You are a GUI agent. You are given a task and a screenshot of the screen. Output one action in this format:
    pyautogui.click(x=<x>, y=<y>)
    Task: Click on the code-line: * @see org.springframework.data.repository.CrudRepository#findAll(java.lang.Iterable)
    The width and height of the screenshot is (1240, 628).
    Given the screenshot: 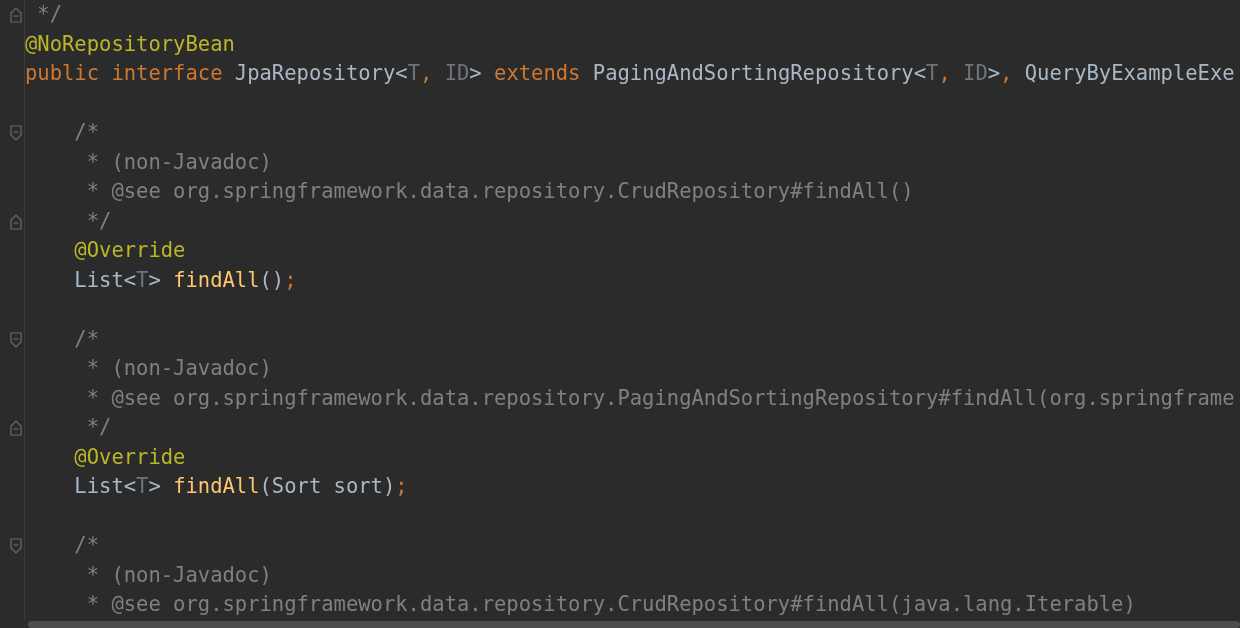 What is the action you would take?
    pyautogui.click(x=610, y=604)
    